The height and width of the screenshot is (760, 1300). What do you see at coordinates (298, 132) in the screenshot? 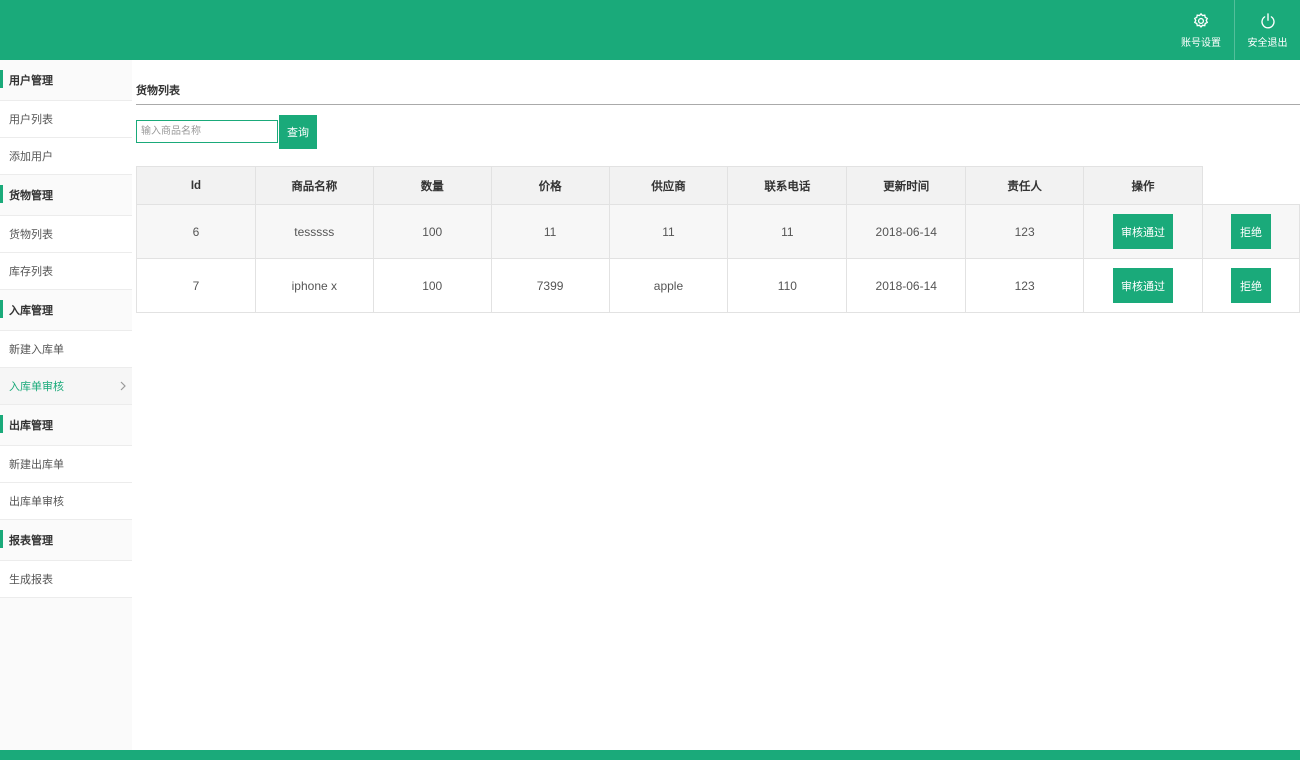
I see `search-button: 查询` at bounding box center [298, 132].